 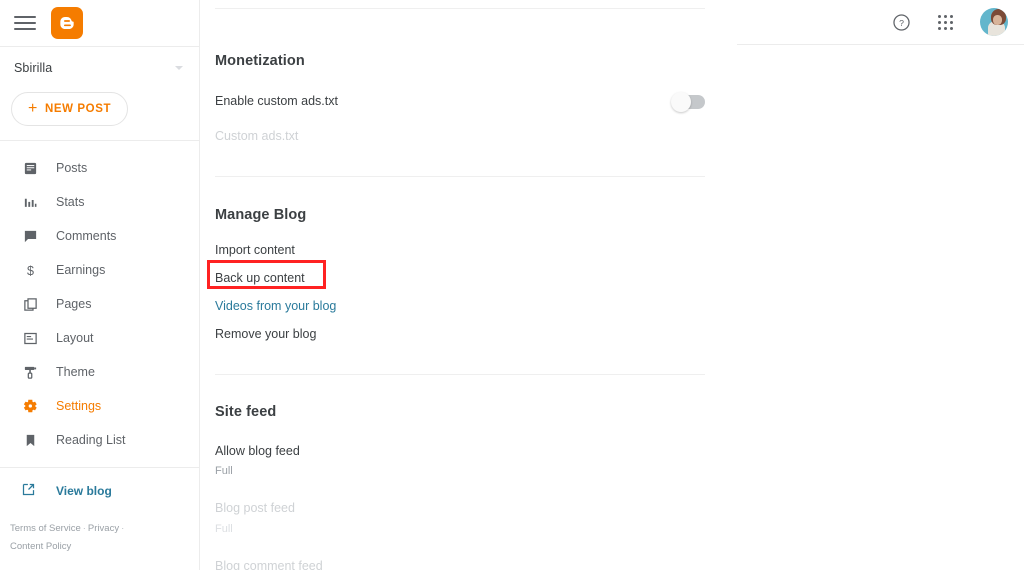 I want to click on sidebar-item-theme: Theme, so click(x=99, y=372).